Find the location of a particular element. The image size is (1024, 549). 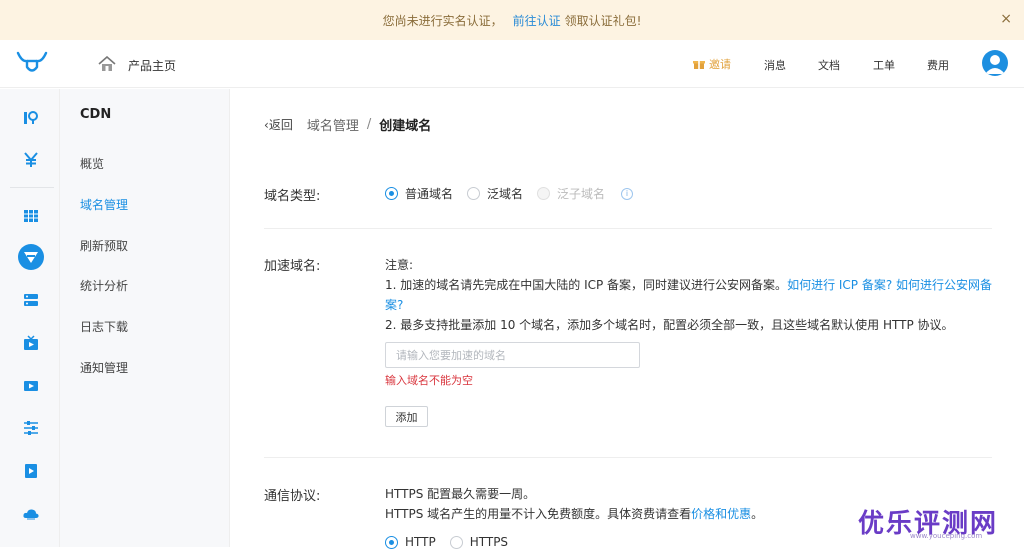

icp-filing-link: 如何进行 ICP 备案? is located at coordinates (839, 285).